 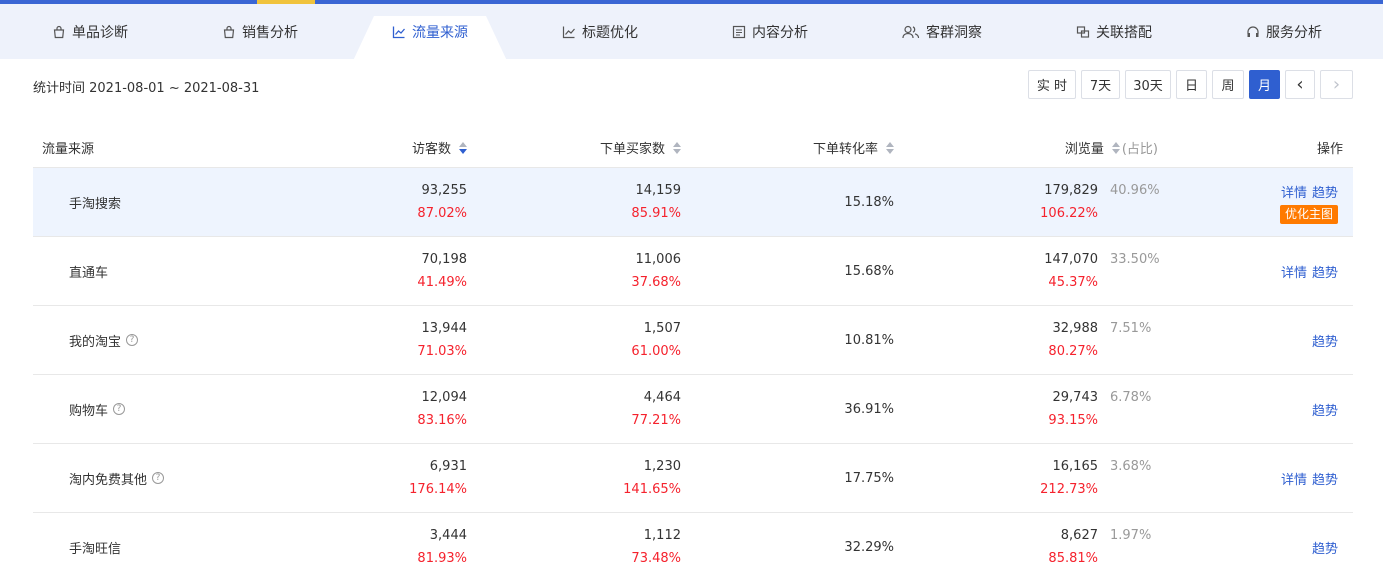 What do you see at coordinates (1079, 535) in the screenshot?
I see `pageviews-value: 8,627` at bounding box center [1079, 535].